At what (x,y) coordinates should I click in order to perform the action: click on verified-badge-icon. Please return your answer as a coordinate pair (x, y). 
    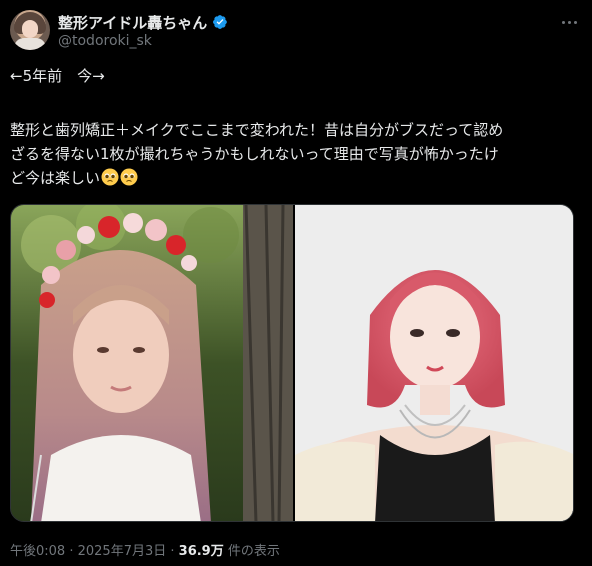
    Looking at the image, I should click on (220, 22).